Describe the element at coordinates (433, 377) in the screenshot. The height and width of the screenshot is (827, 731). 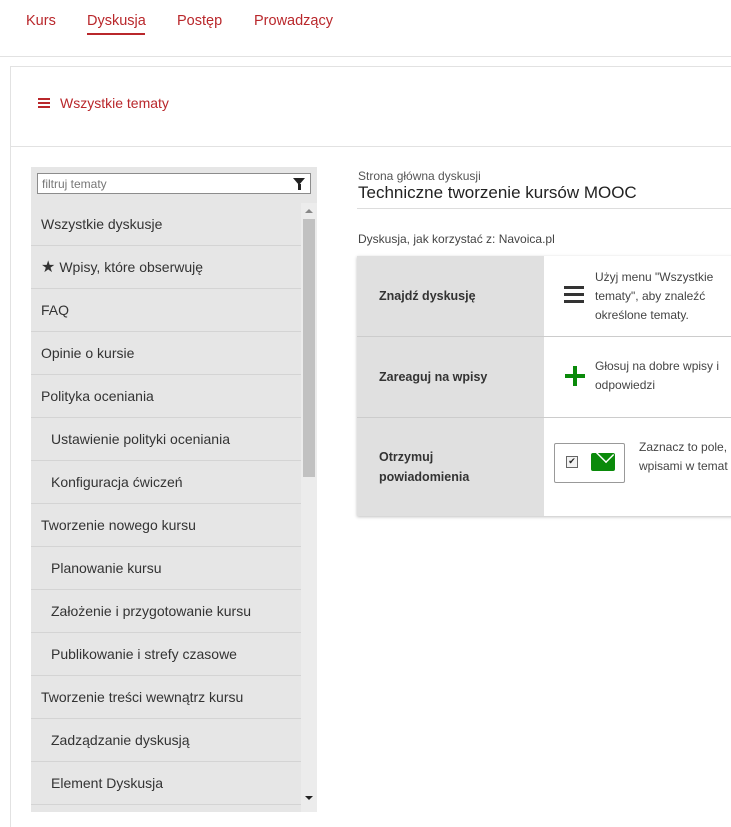
I see `guide-heading: Zareaguj na wpisy` at that location.